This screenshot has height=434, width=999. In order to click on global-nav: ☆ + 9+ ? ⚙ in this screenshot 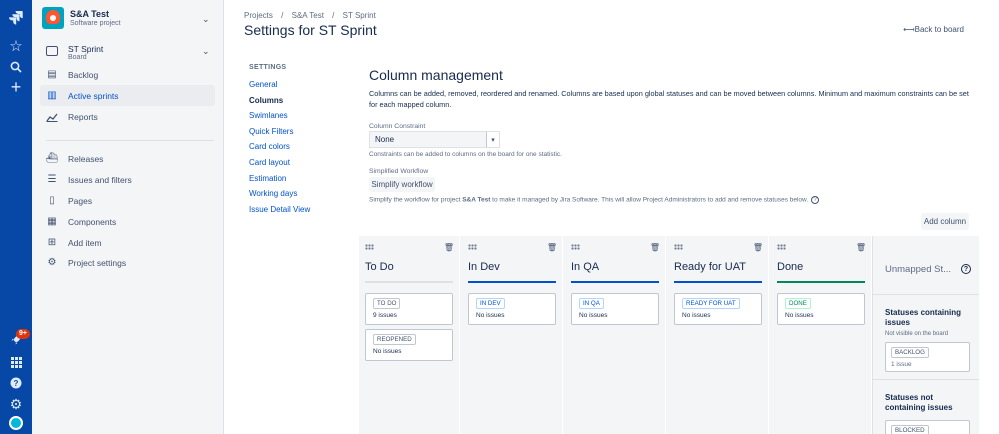, I will do `click(16, 217)`.